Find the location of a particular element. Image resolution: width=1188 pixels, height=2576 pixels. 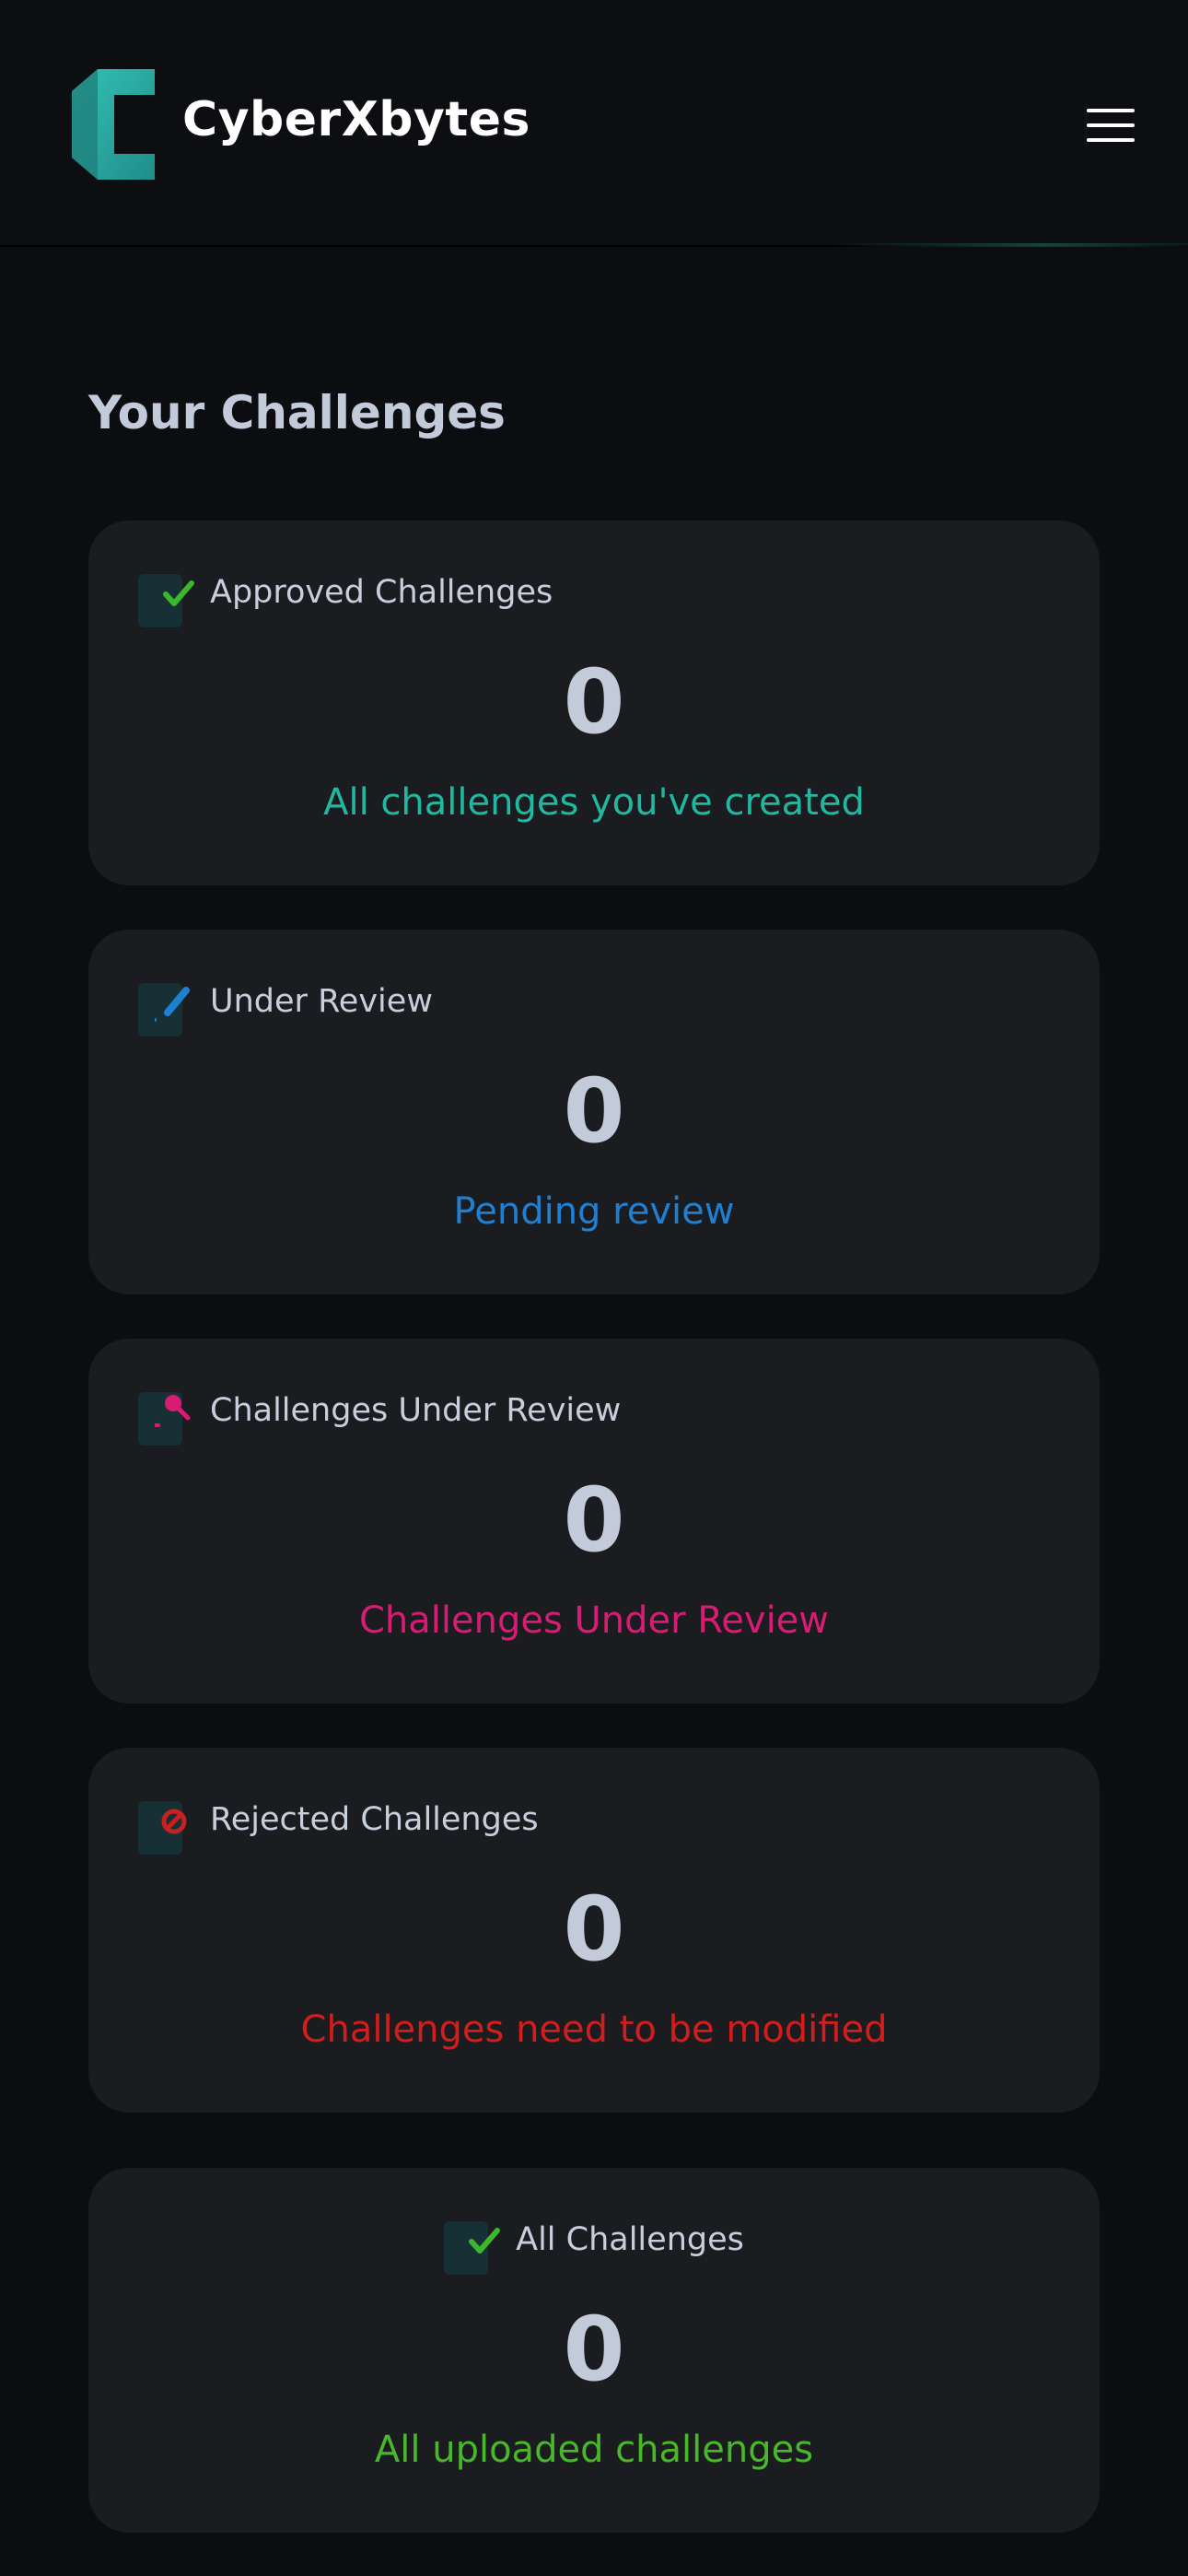

card-label: Rejected Challenges is located at coordinates (374, 1819).